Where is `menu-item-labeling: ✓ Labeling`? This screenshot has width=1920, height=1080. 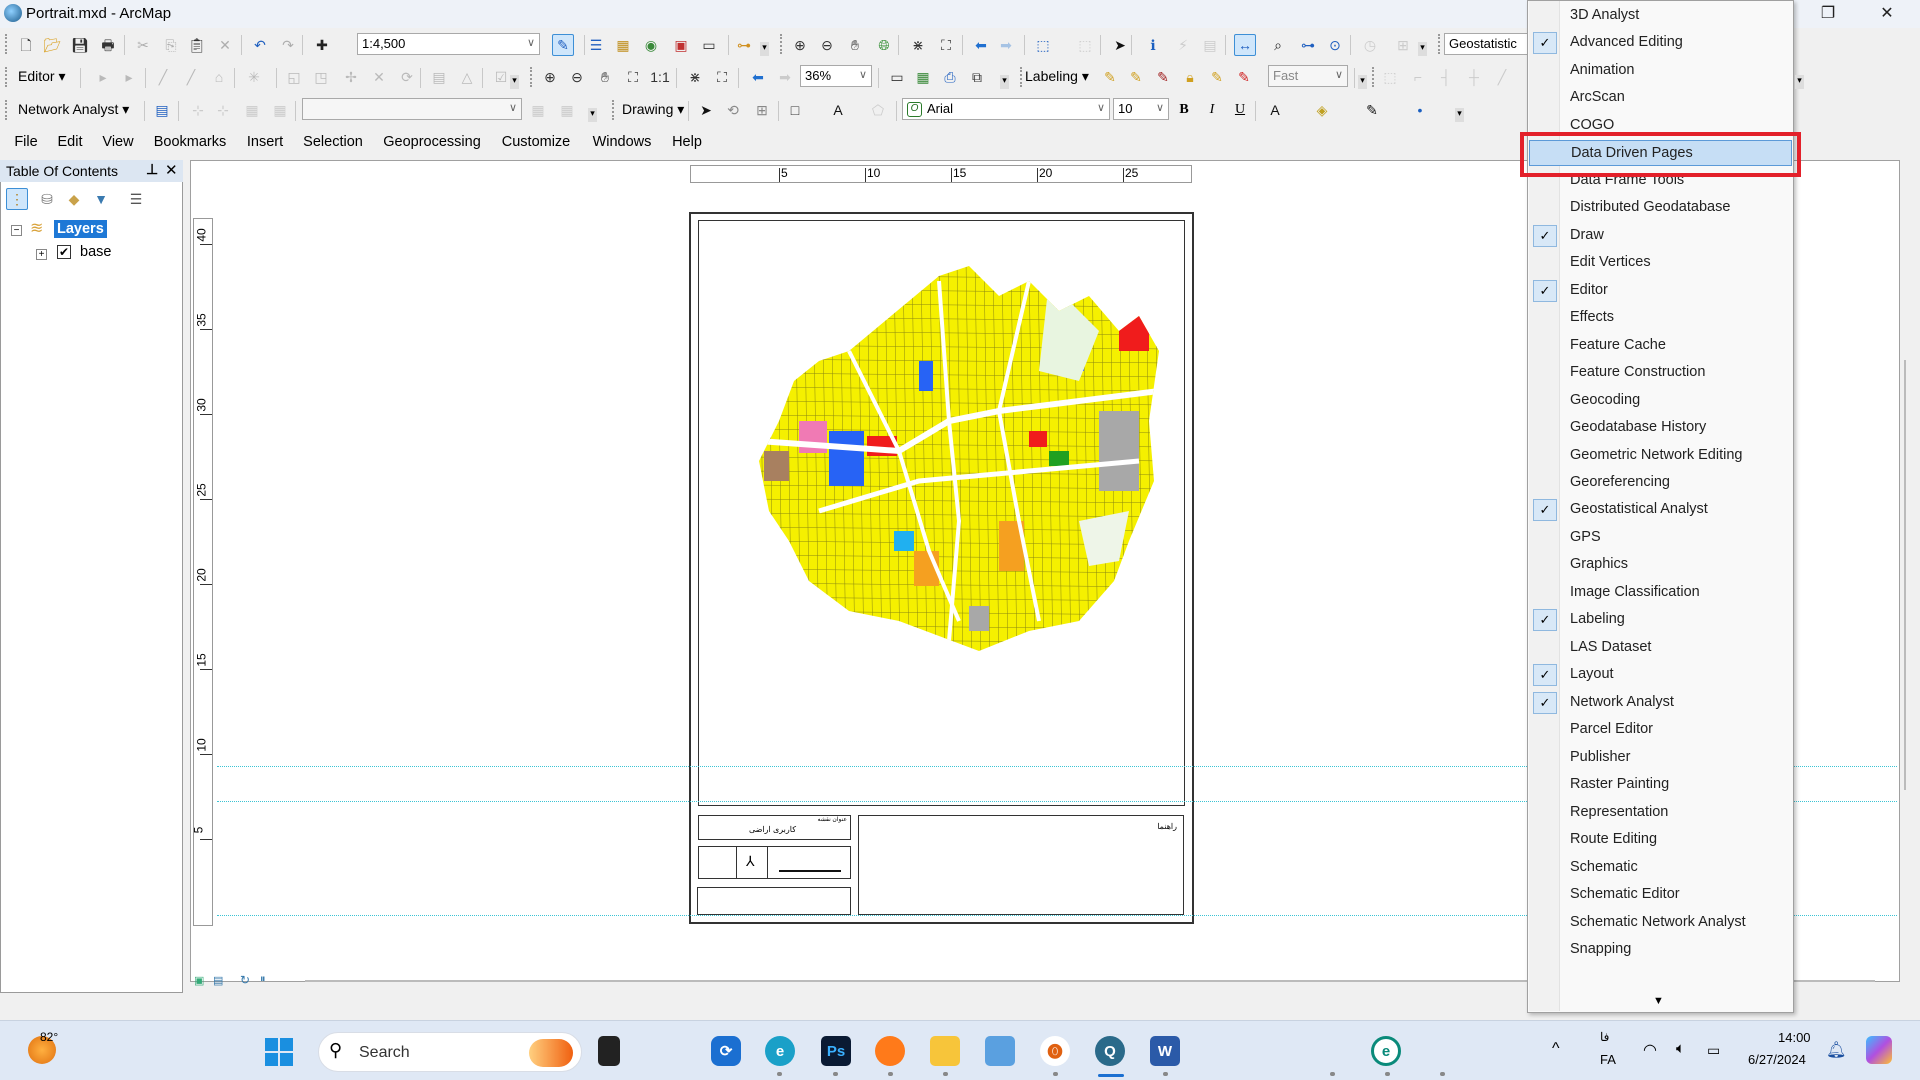 menu-item-labeling: ✓ Labeling is located at coordinates (1660, 620).